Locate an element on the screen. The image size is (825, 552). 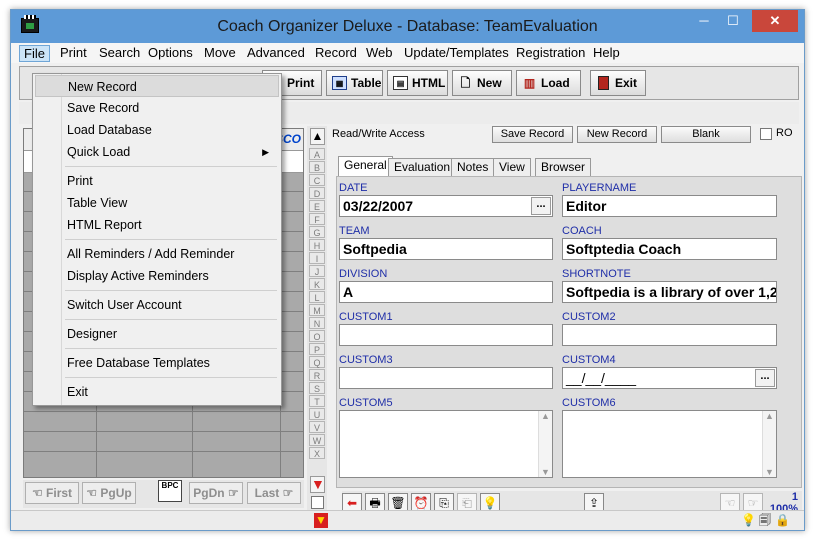
letter-h: H is located at coordinates (317, 245).